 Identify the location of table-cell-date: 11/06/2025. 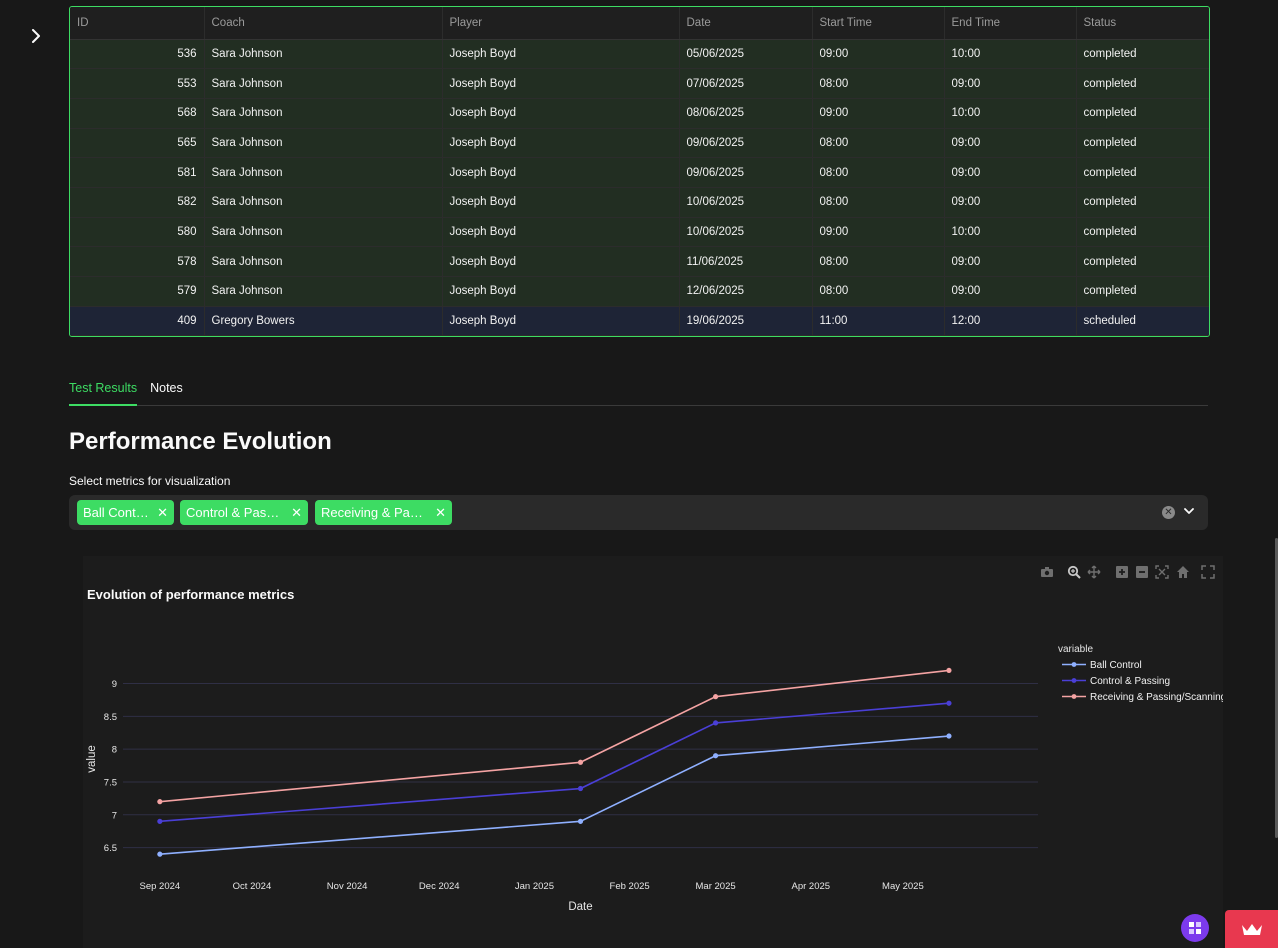
(746, 261).